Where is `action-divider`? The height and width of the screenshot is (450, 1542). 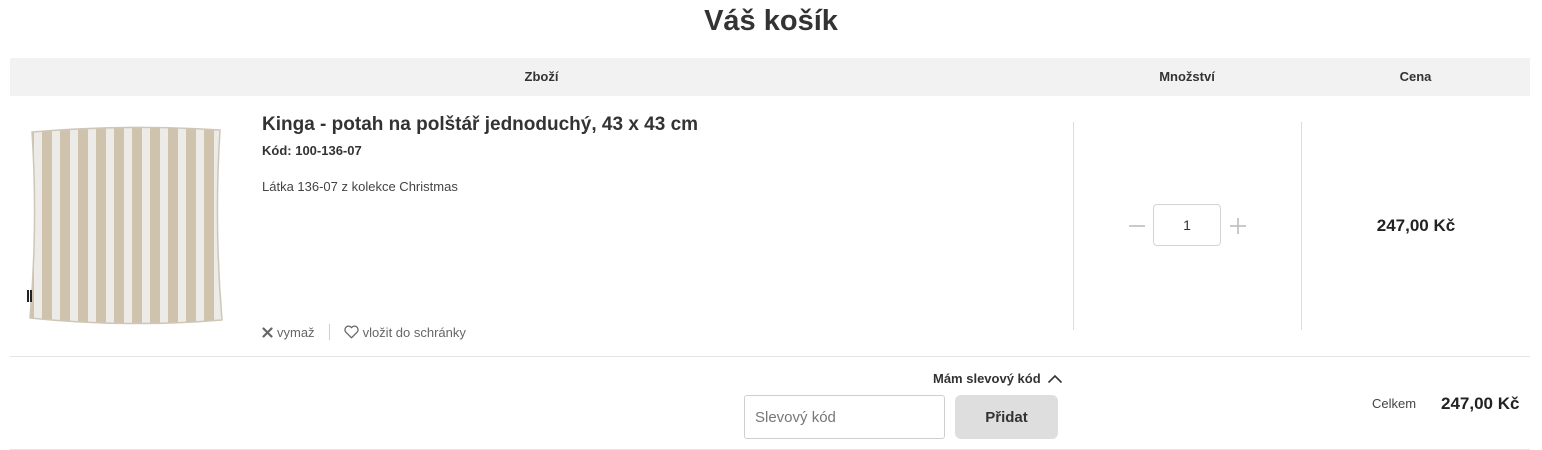
action-divider is located at coordinates (329, 332).